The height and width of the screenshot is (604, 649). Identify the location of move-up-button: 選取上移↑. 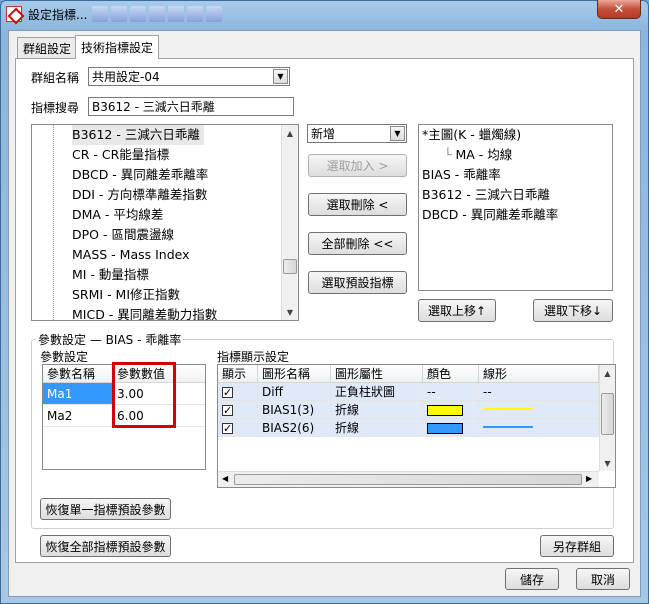
(457, 310).